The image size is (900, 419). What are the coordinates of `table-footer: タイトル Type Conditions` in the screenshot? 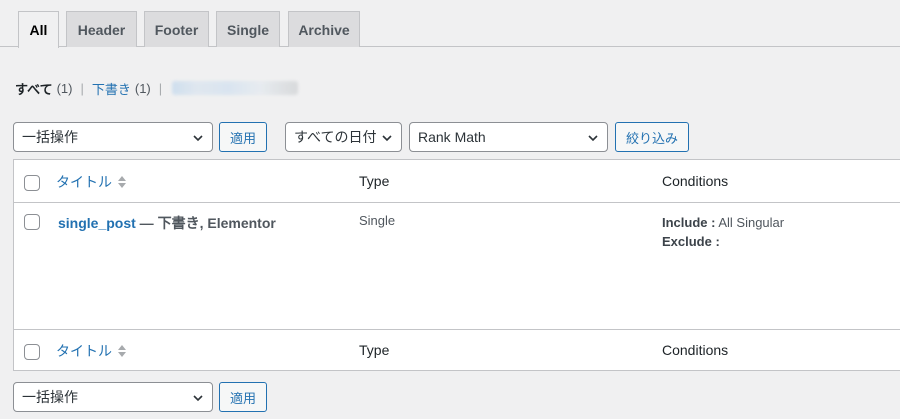 It's located at (457, 350).